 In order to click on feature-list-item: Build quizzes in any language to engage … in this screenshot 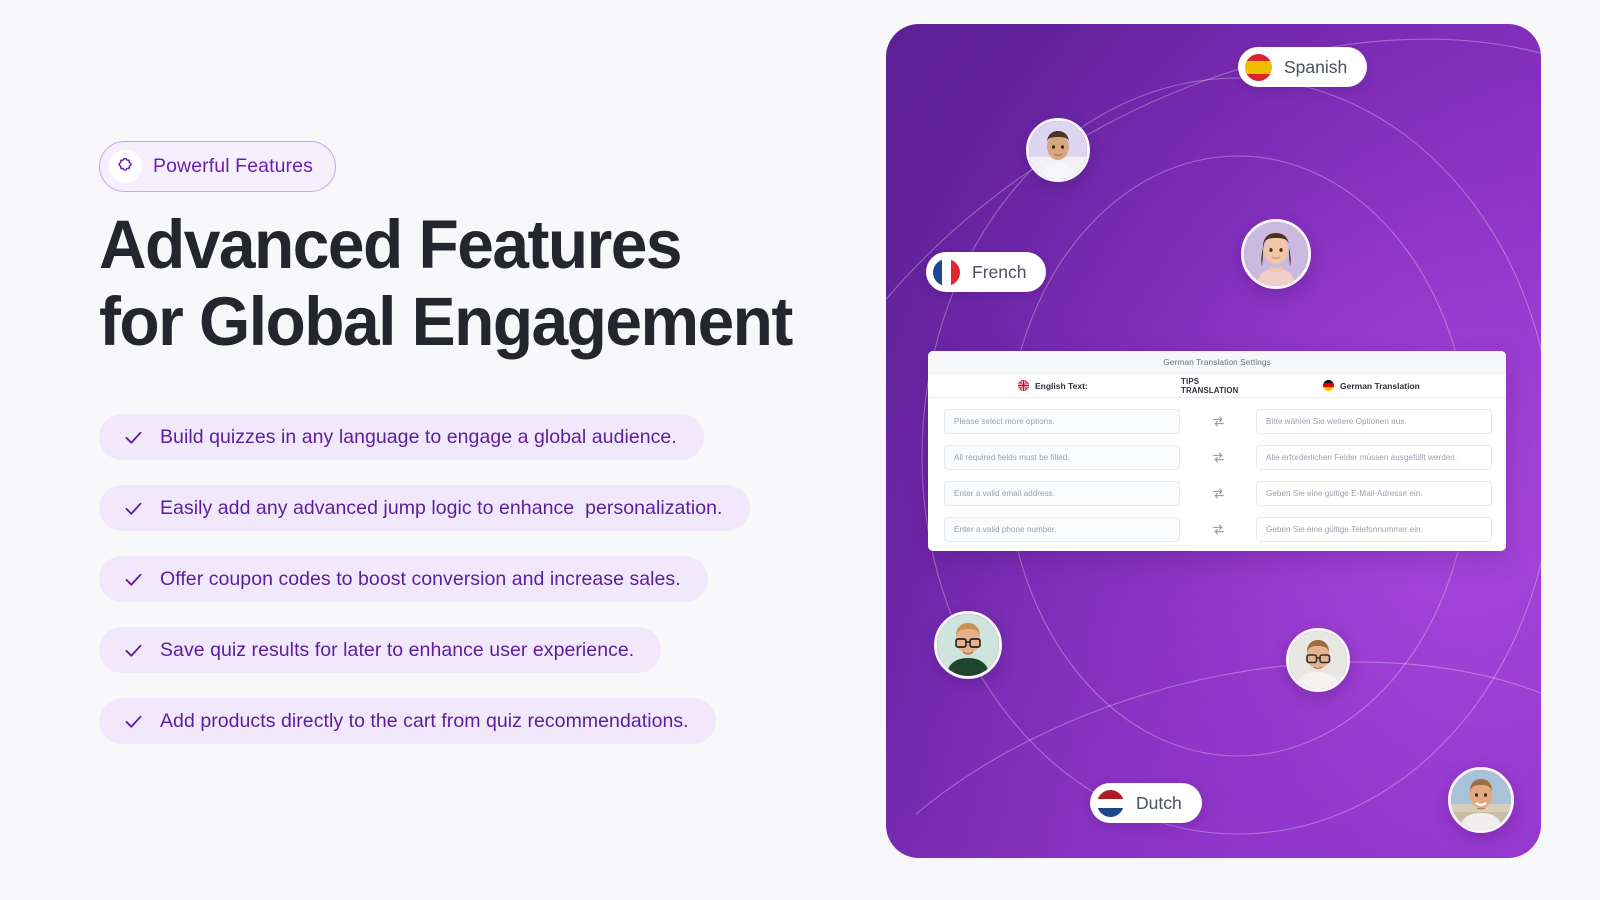, I will do `click(401, 437)`.